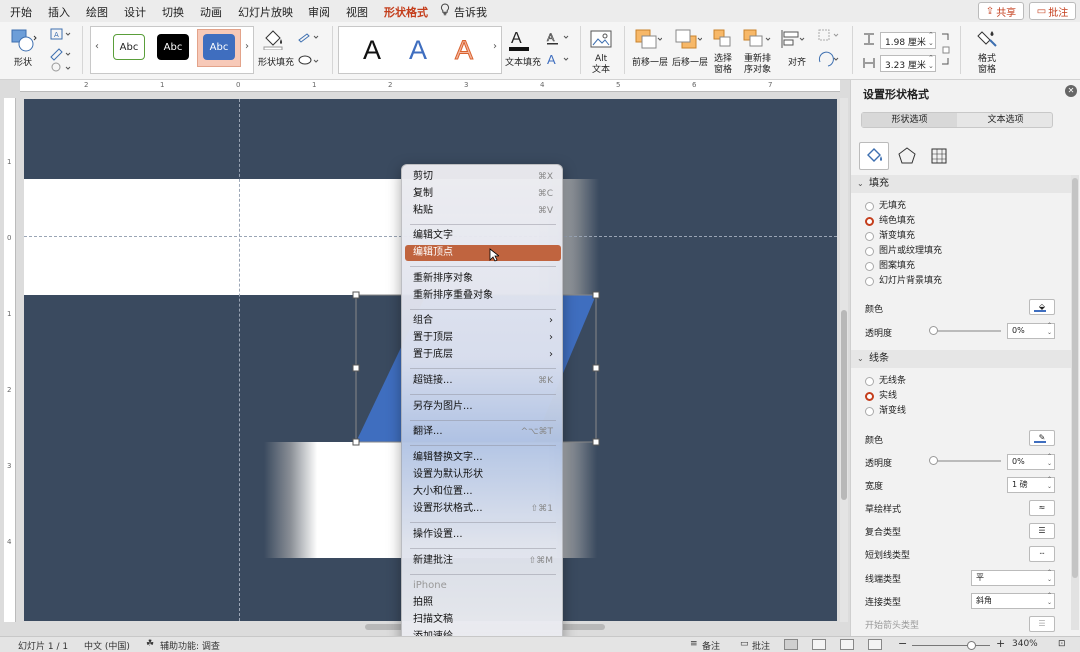 This screenshot has width=1080, height=652. I want to click on menu-item-cut: 剪切 ⌘X, so click(483, 177).